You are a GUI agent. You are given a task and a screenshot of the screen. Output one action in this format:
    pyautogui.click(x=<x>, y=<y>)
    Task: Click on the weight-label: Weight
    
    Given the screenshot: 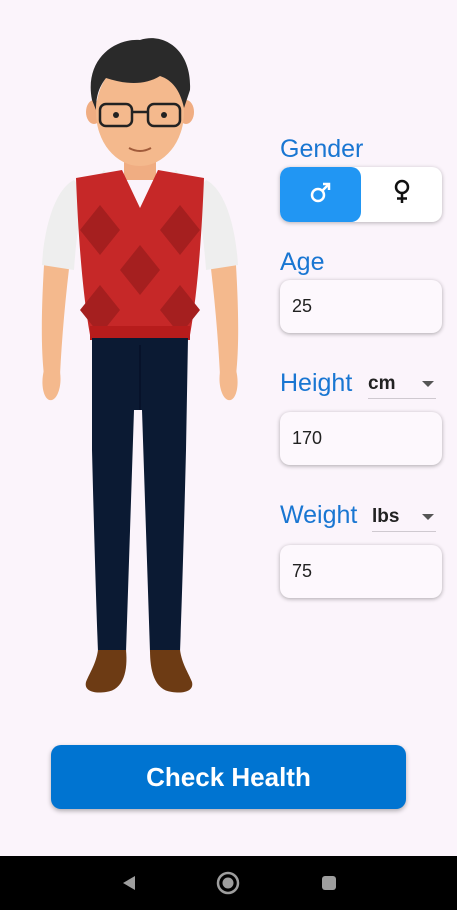 What is the action you would take?
    pyautogui.click(x=319, y=515)
    